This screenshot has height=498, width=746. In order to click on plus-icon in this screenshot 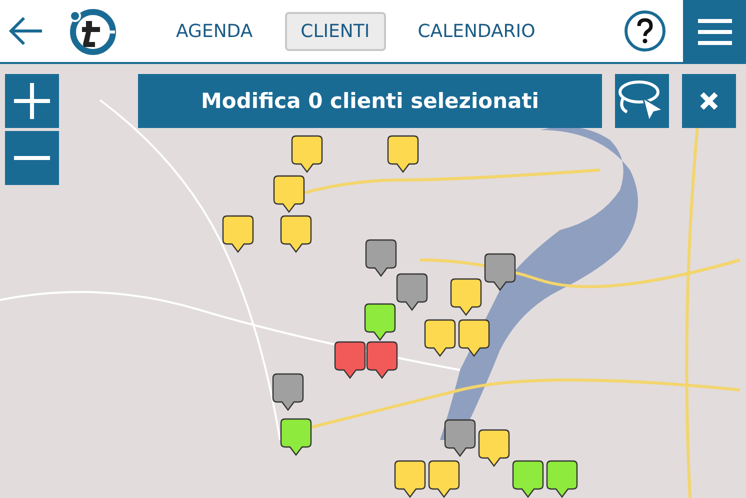, I will do `click(32, 101)`.